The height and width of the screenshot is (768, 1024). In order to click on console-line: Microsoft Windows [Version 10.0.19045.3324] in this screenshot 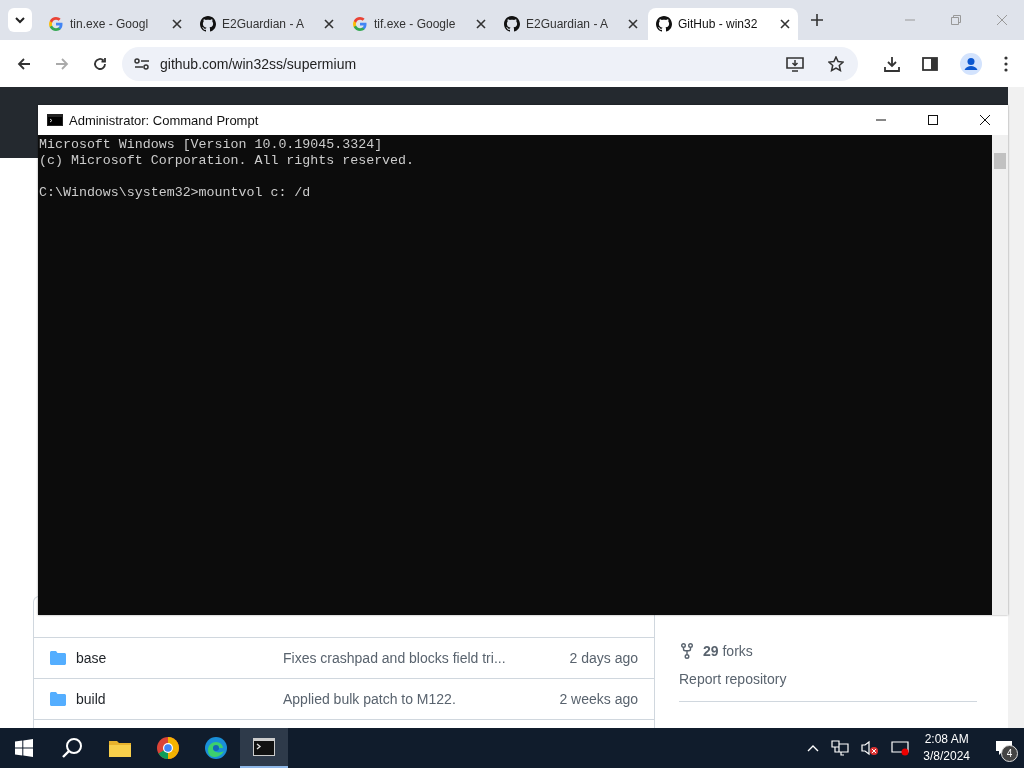, I will do `click(211, 144)`.